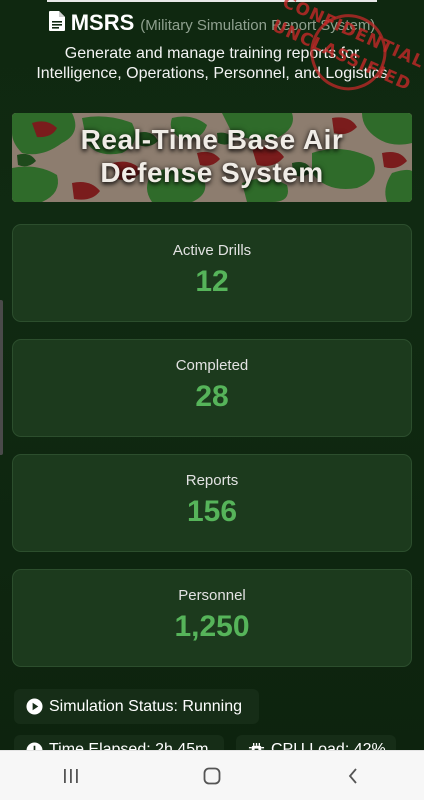  Describe the element at coordinates (145, 706) in the screenshot. I see `simulation-status-text: Simulation Status: Running` at that location.